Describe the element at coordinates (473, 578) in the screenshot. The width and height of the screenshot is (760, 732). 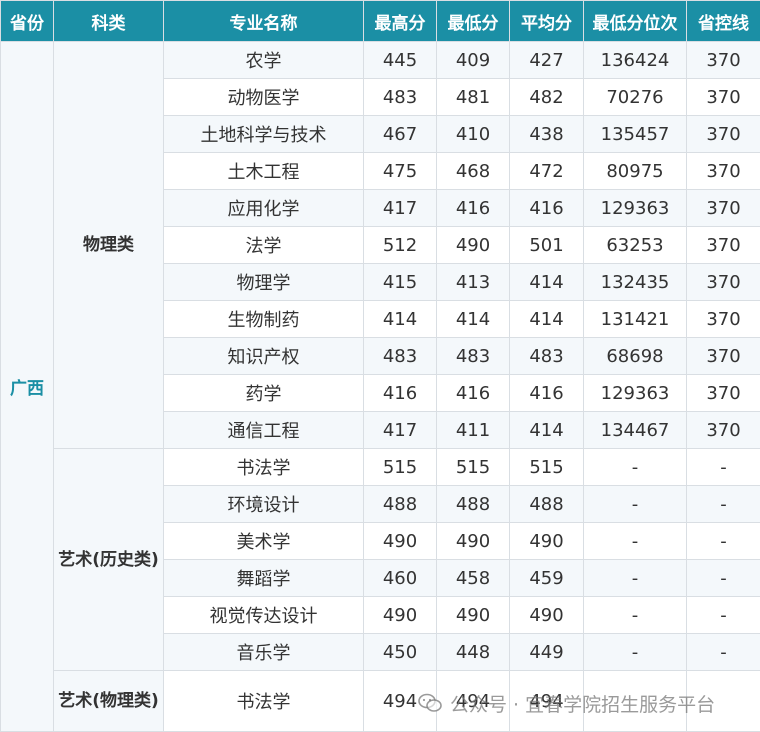
I see `min-score-cell: 458` at that location.